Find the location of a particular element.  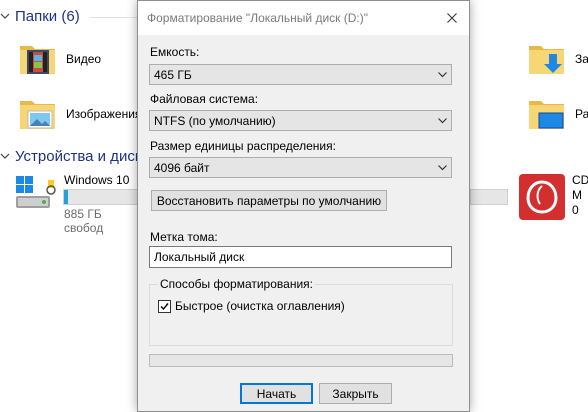

alloc-unit-select: 4096 байт is located at coordinates (300, 167).